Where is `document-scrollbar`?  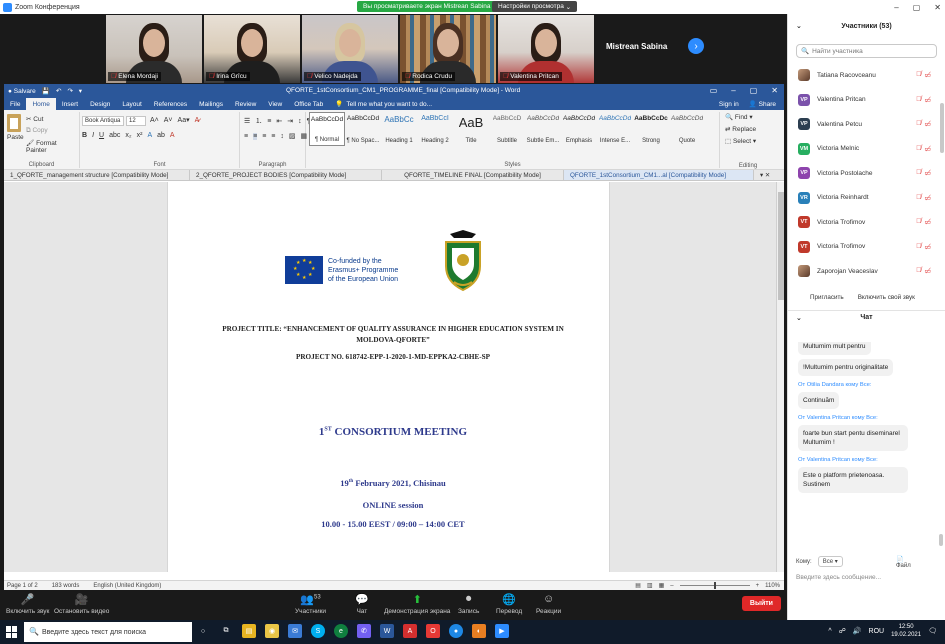
document-scrollbar is located at coordinates (780, 377).